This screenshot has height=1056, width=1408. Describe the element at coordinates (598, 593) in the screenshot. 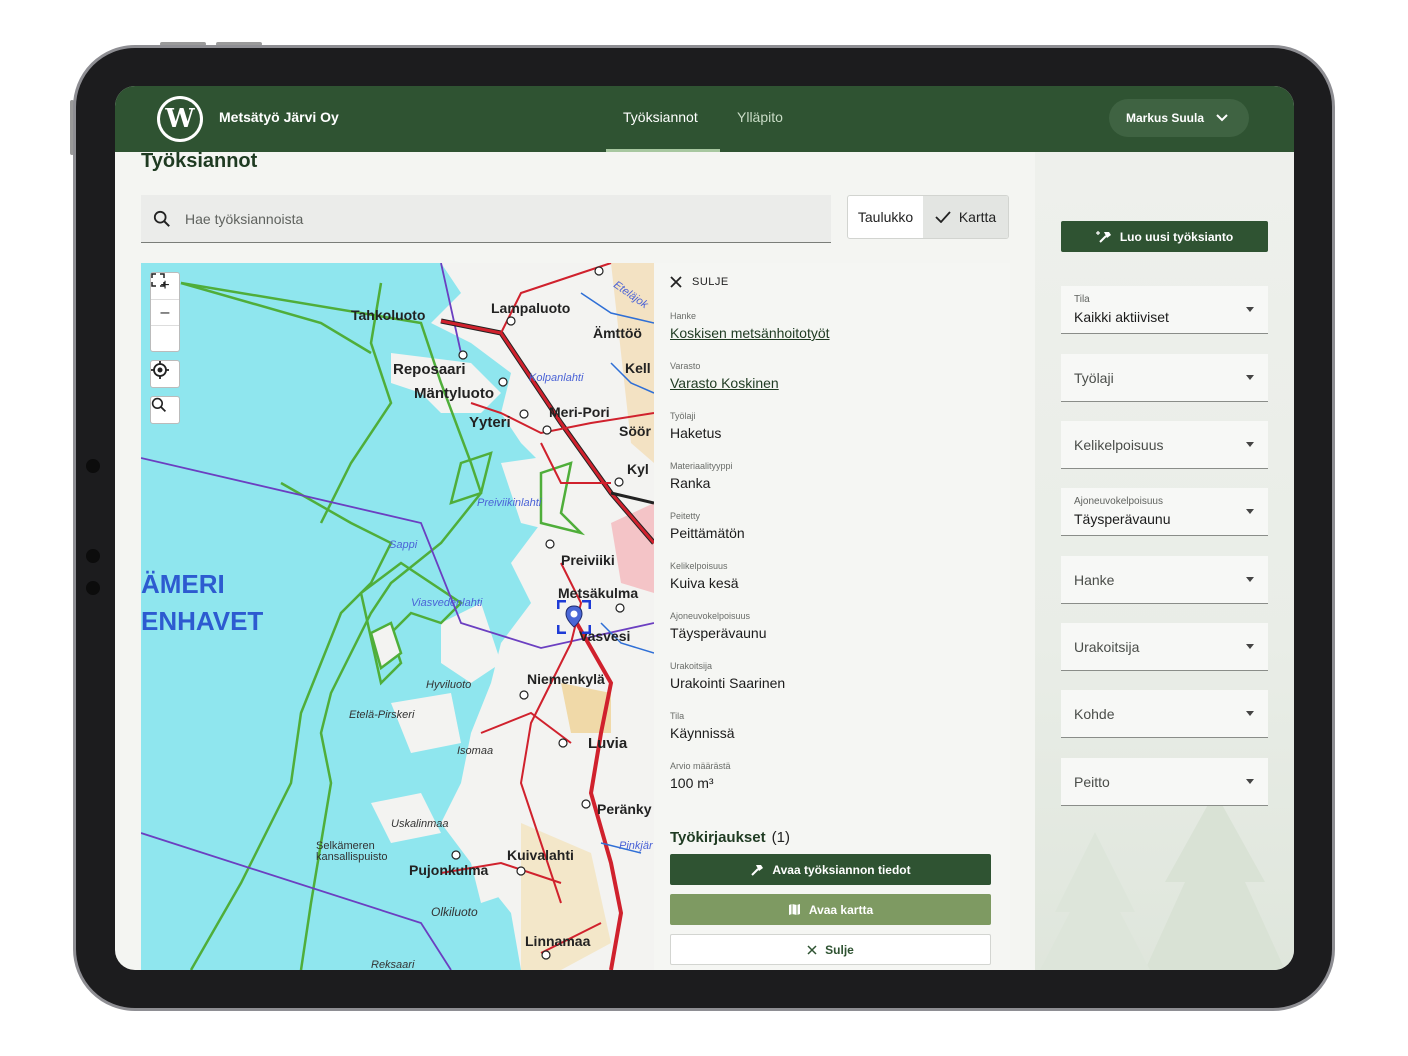

I see `map-place-label: Metsäkulma` at that location.